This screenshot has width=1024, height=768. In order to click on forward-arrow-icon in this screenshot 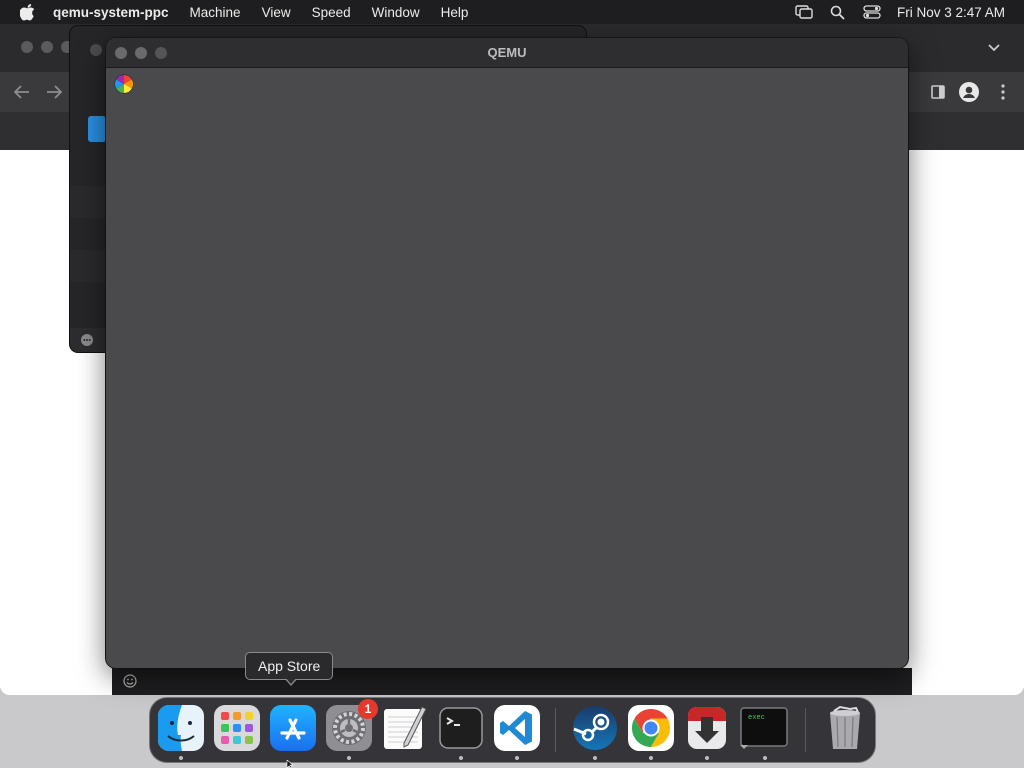, I will do `click(54, 92)`.